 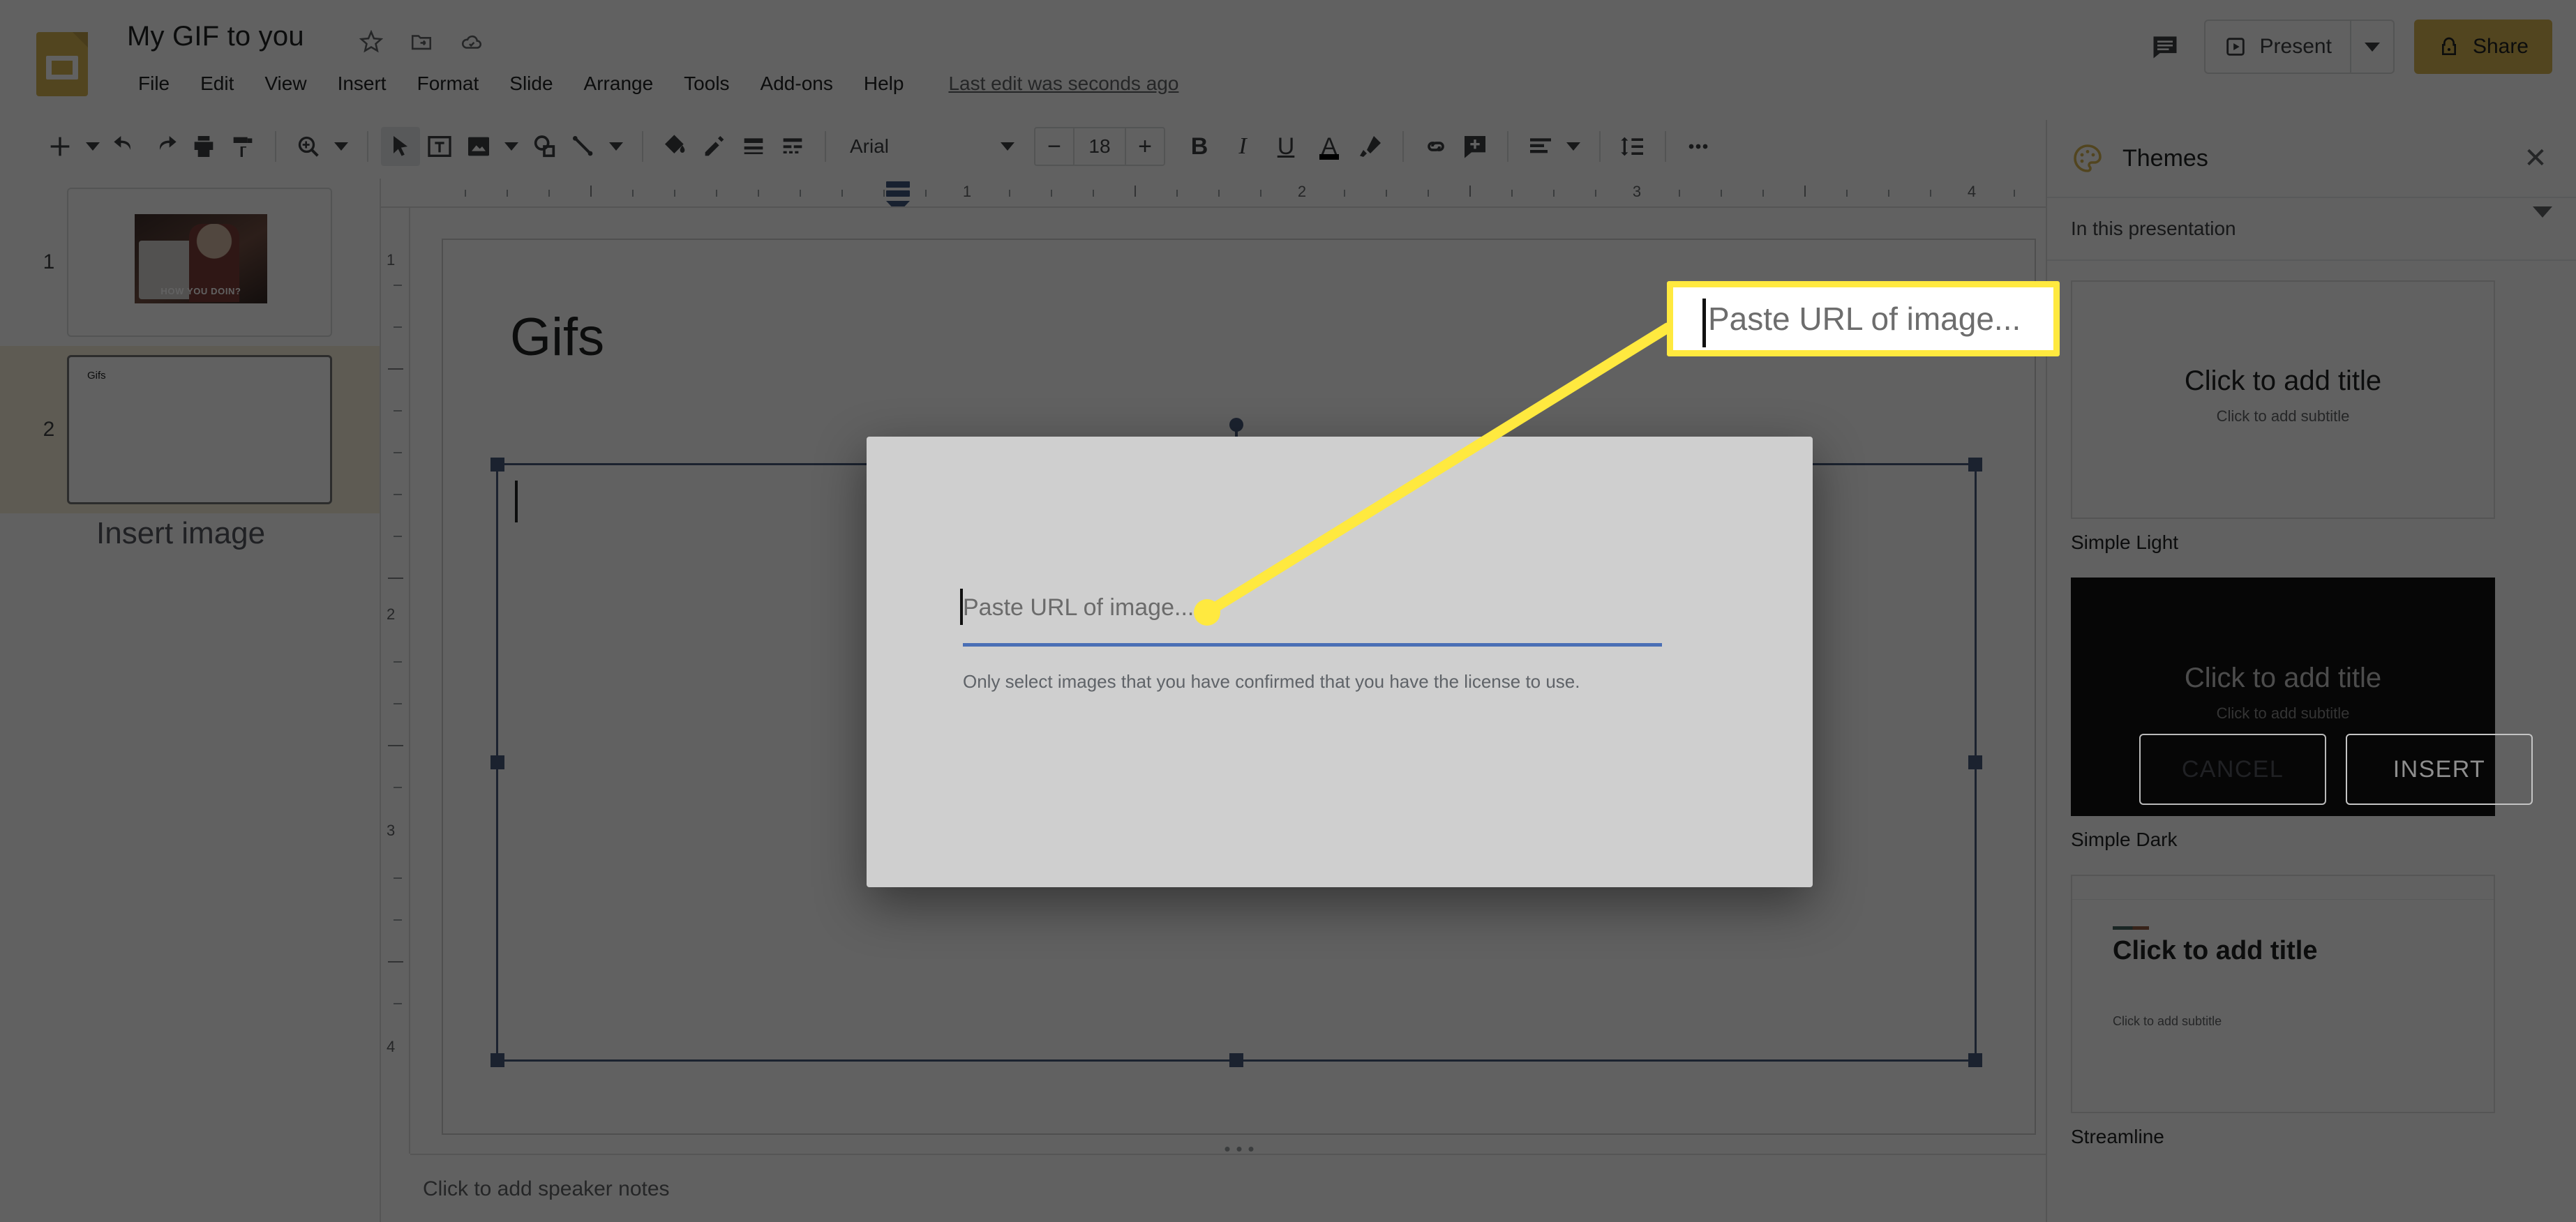 What do you see at coordinates (1340, 662) in the screenshot?
I see `insert-image-dialog` at bounding box center [1340, 662].